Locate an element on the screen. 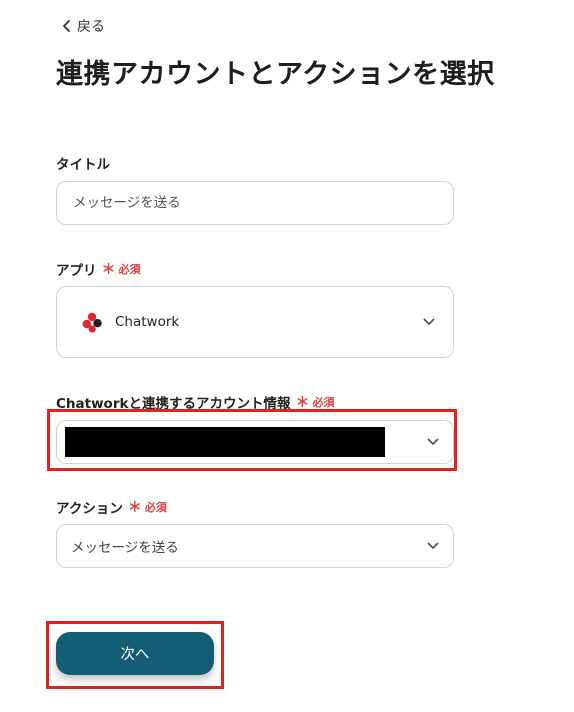  back-link: 戻る is located at coordinates (83, 26).